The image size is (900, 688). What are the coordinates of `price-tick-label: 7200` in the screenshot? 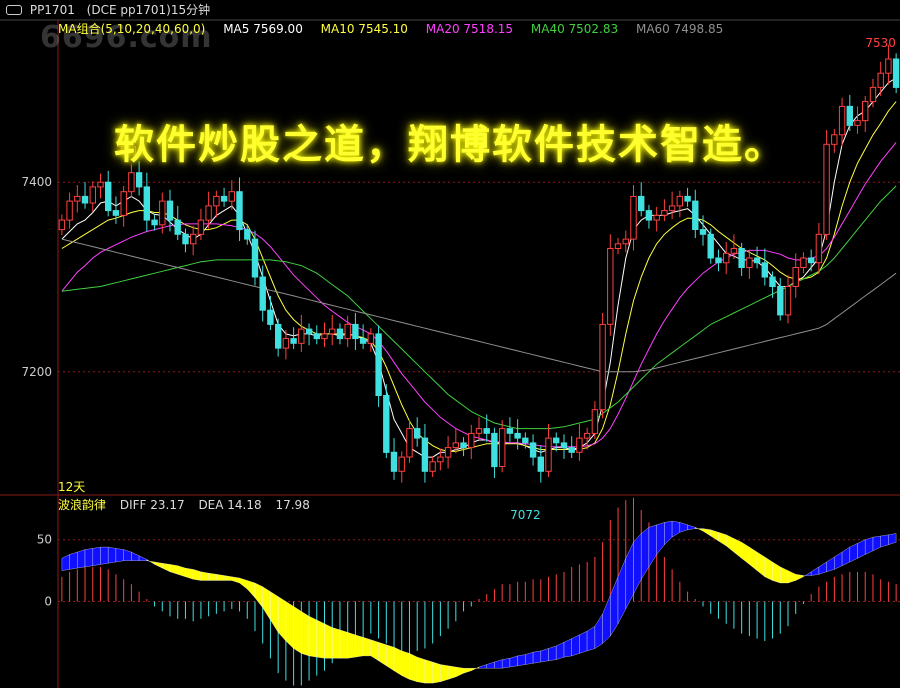 It's located at (36, 372).